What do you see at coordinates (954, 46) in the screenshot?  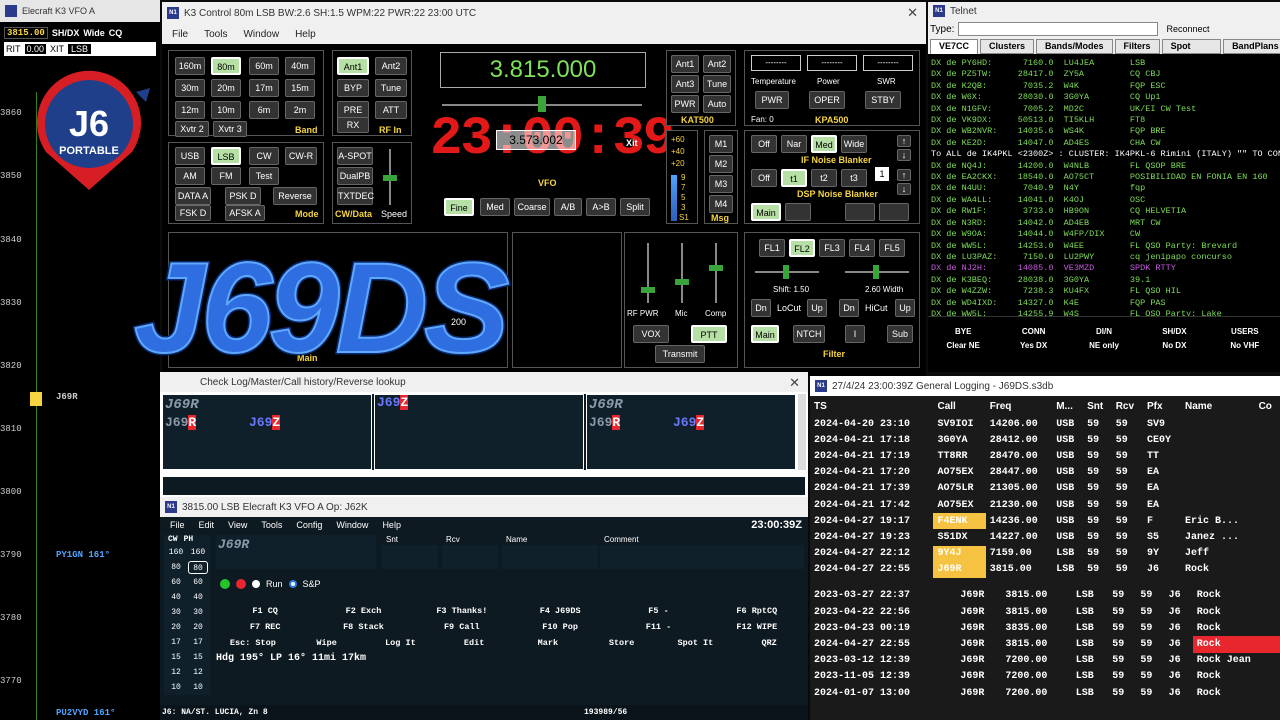 I see `tab-ve7cc: VE7CC` at bounding box center [954, 46].